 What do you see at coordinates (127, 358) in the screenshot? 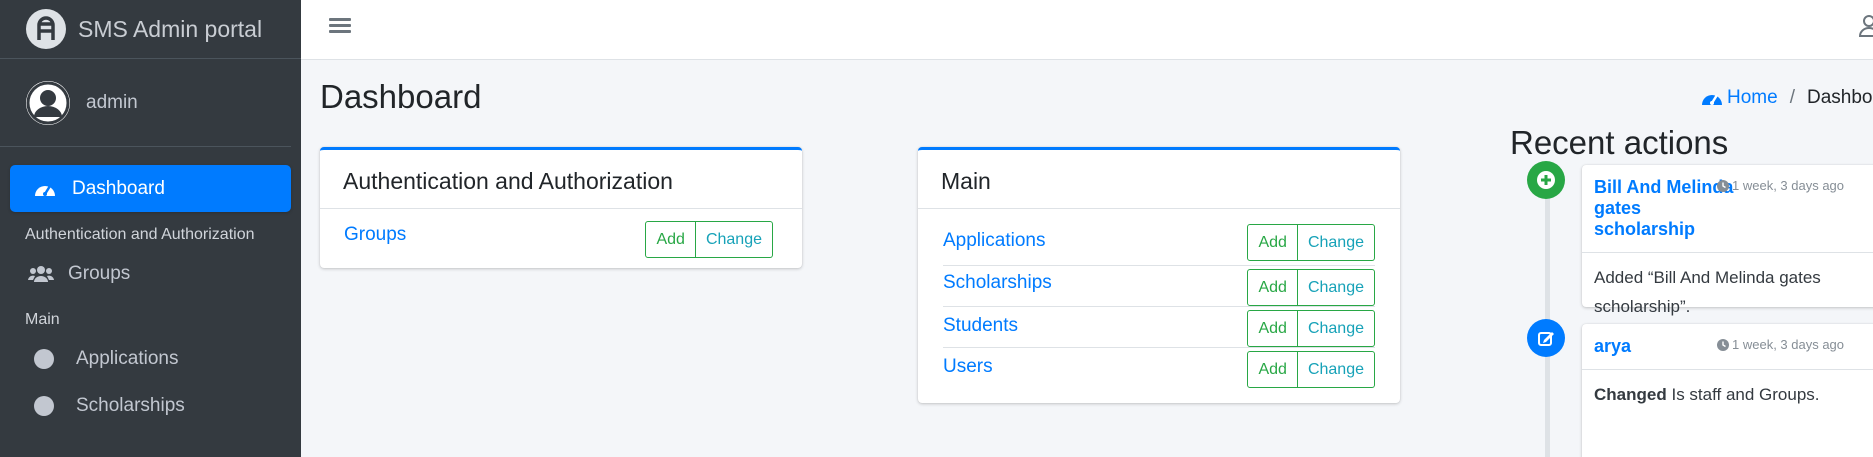
I see `sidebar-item-label: Applications` at bounding box center [127, 358].